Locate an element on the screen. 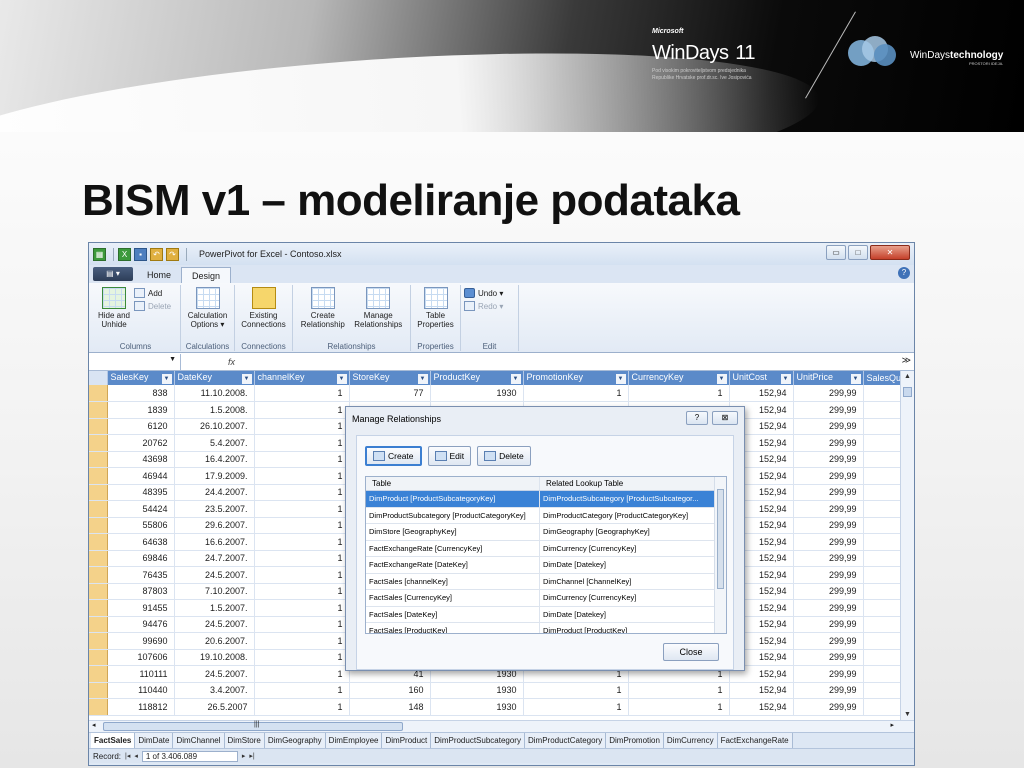  column-header: ProductKey ▼ is located at coordinates (477, 378).